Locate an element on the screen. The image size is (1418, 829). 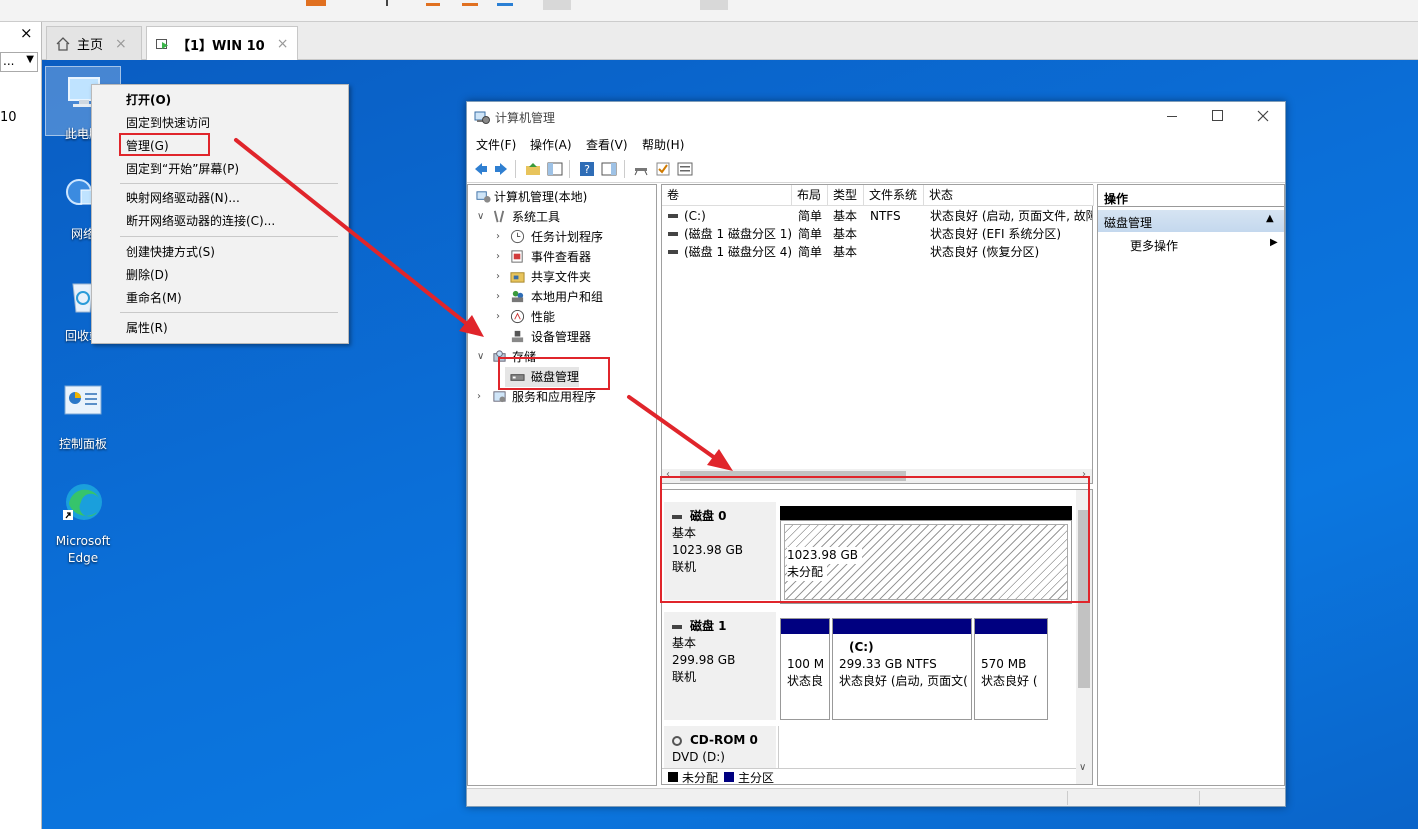
column-status: 状态 is located at coordinates (1009, 195).